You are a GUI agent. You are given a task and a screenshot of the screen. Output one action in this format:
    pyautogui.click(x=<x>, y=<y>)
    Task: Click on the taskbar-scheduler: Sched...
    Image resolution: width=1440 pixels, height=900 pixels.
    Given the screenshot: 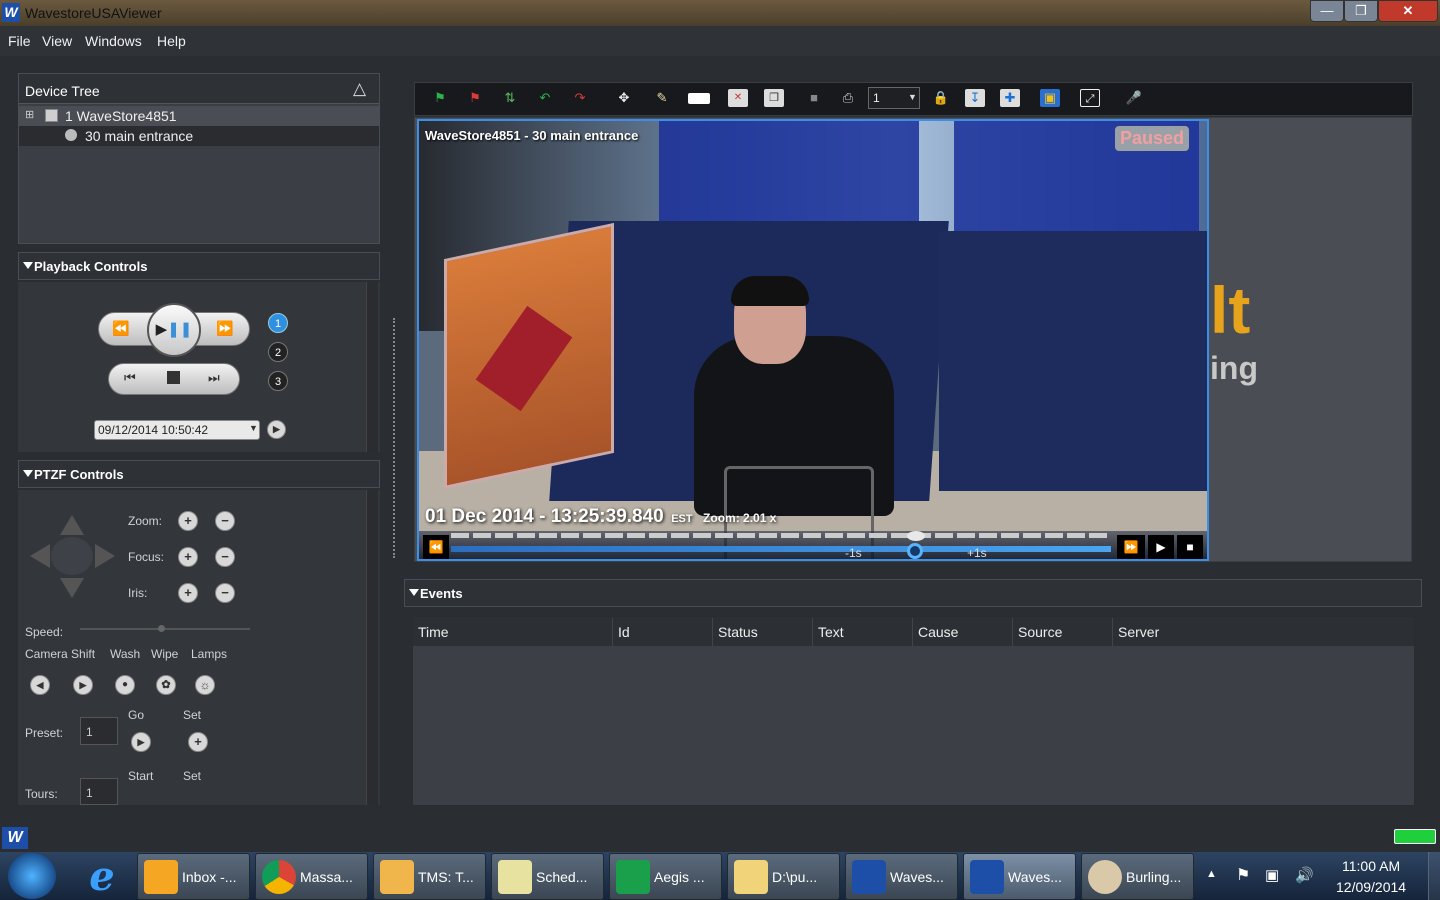 What is the action you would take?
    pyautogui.click(x=547, y=876)
    